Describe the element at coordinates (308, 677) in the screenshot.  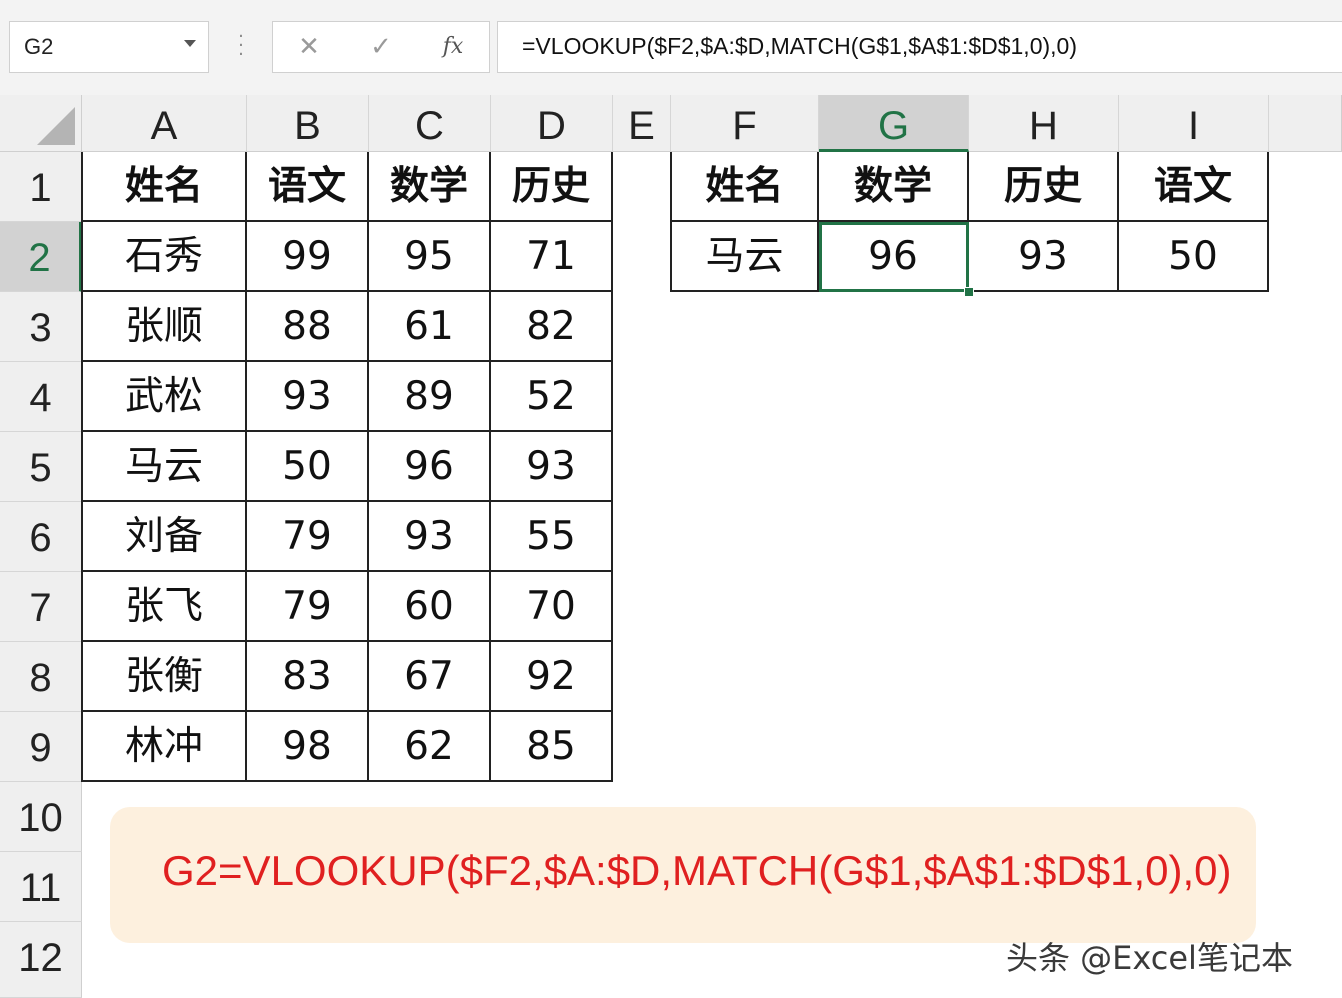
I see `table-cell: 83` at that location.